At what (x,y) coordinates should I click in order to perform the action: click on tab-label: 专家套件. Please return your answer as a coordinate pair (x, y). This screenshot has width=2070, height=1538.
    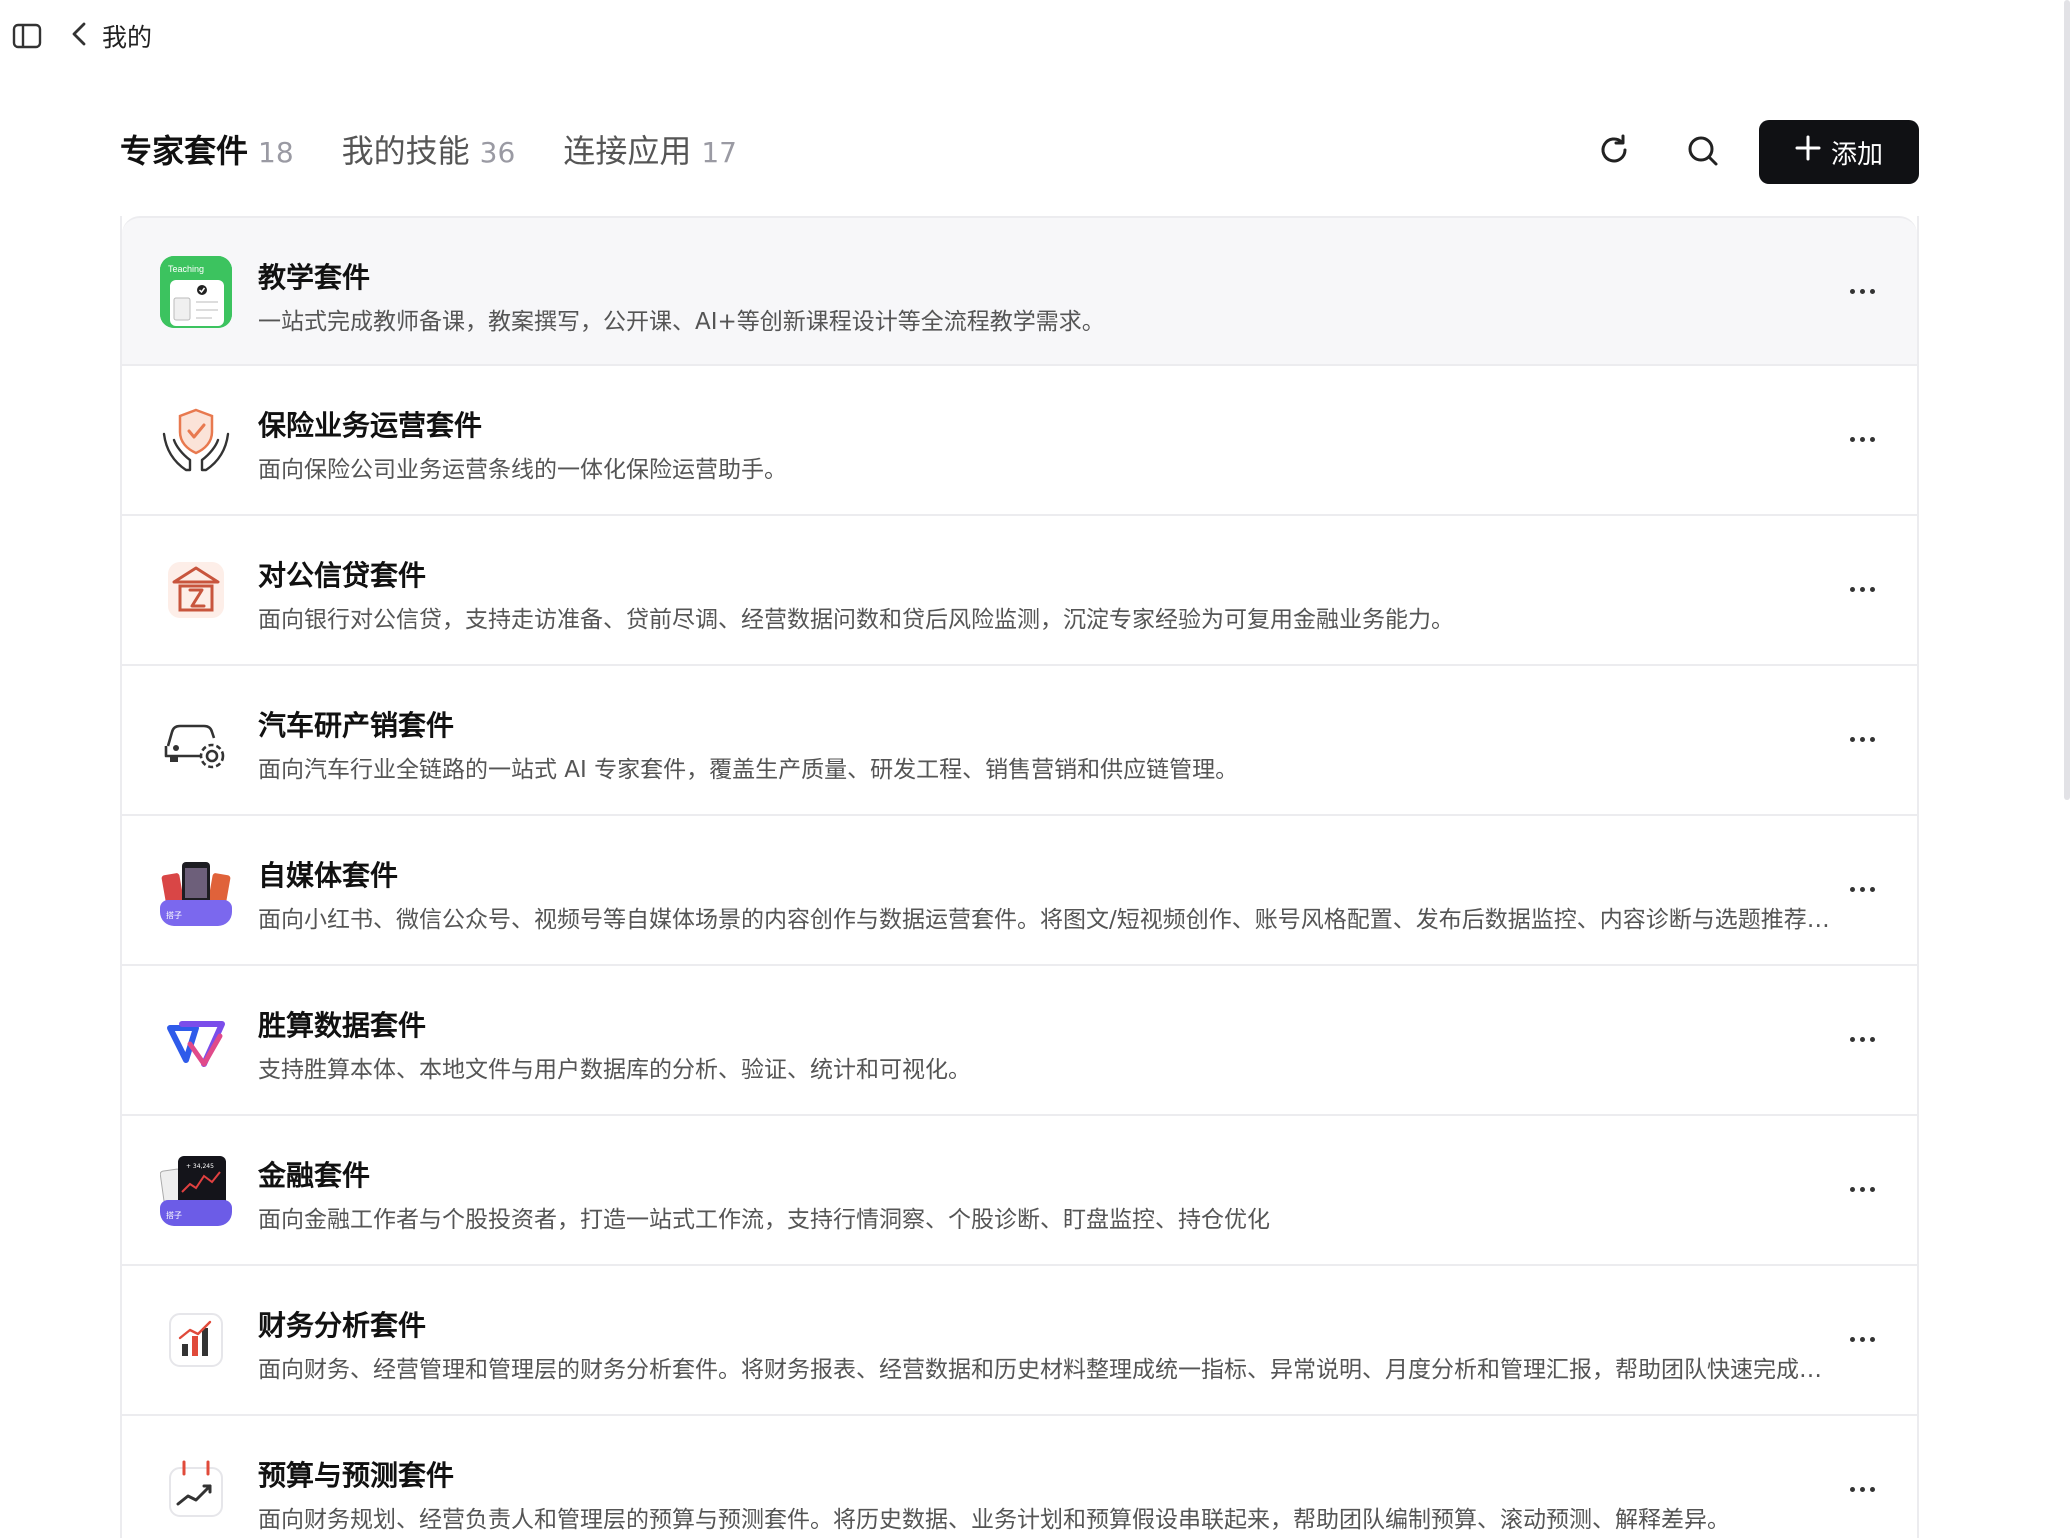
    Looking at the image, I should click on (184, 151).